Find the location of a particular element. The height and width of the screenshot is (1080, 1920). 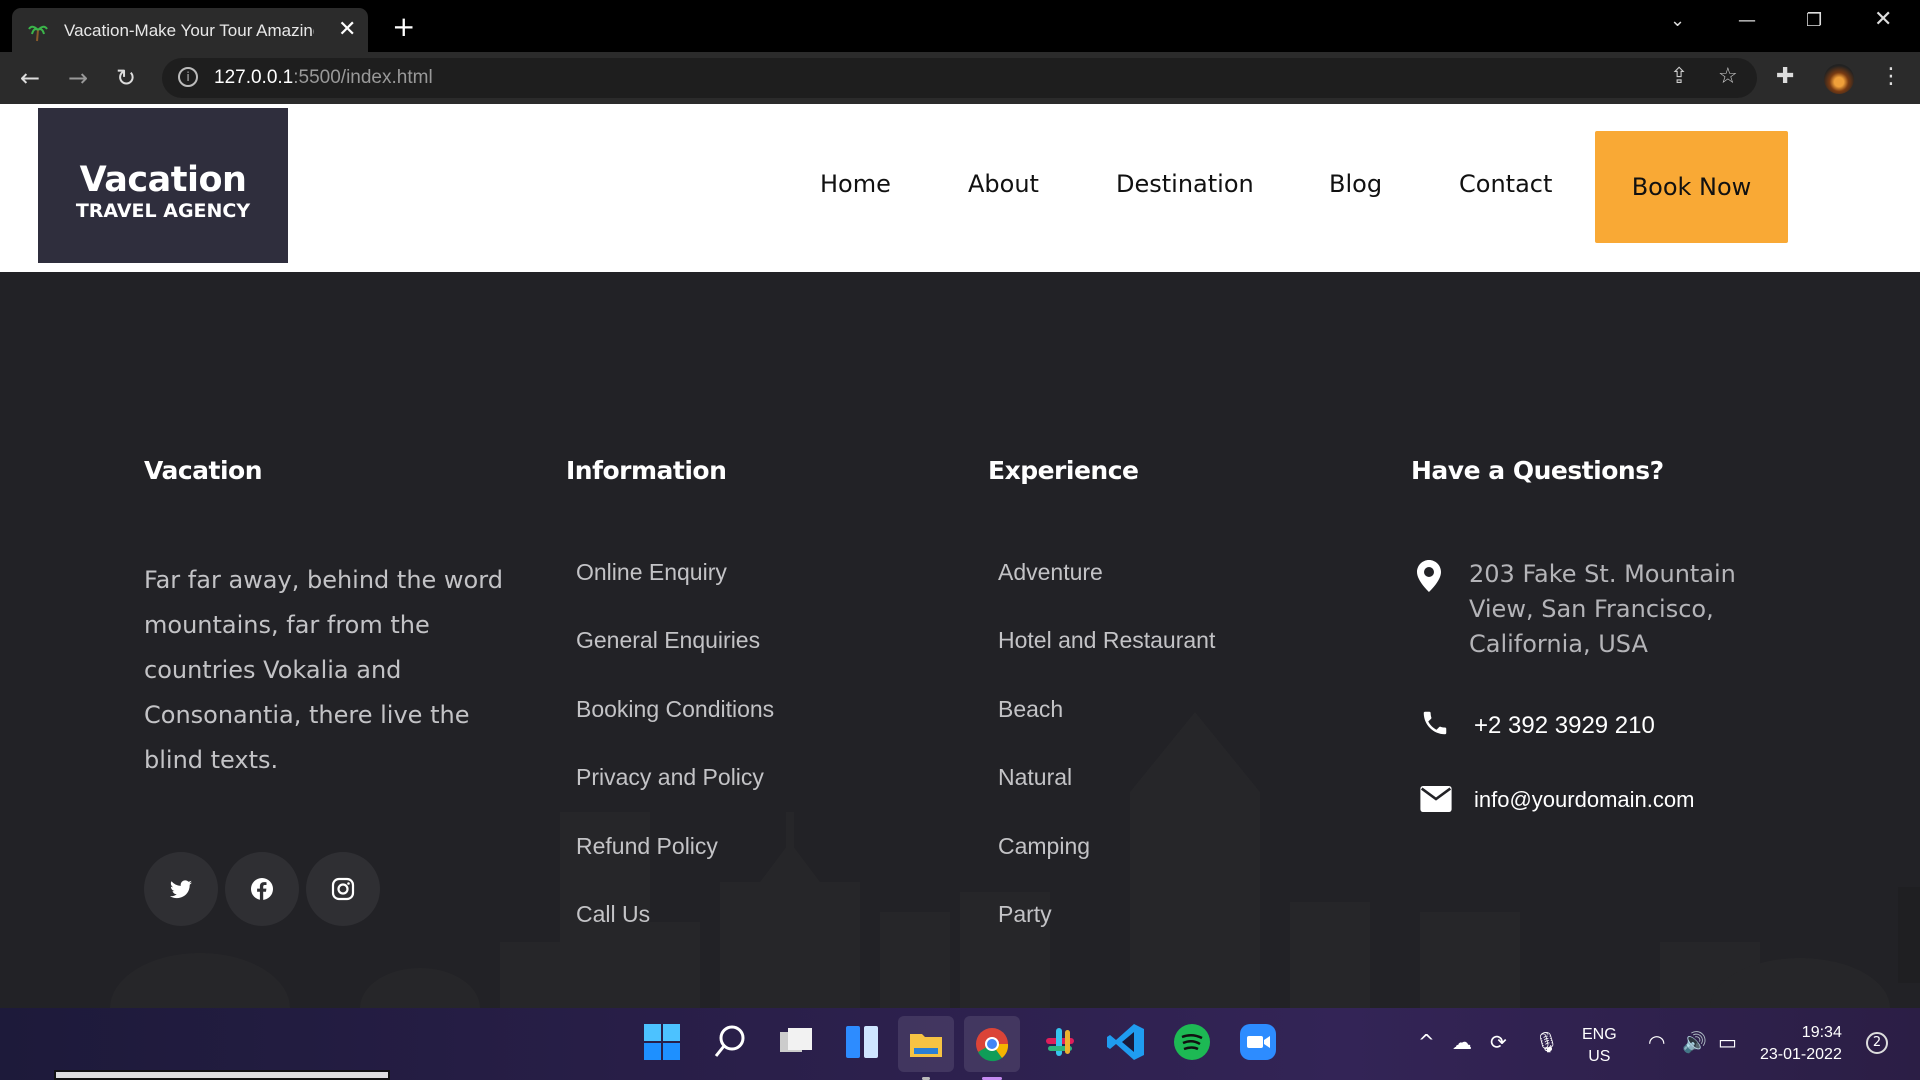

vscode-icon is located at coordinates (1126, 1042).